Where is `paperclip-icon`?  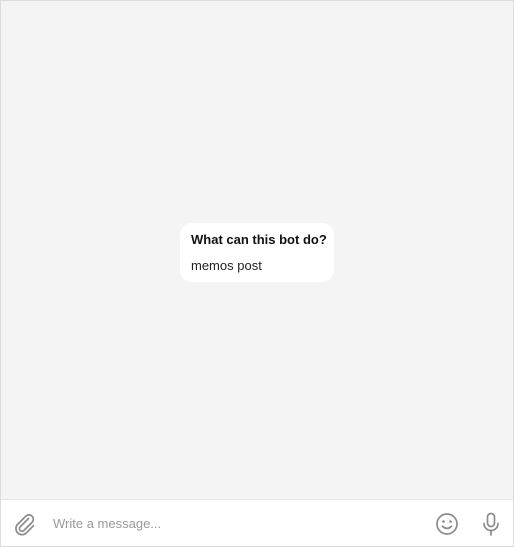
paperclip-icon is located at coordinates (25, 525).